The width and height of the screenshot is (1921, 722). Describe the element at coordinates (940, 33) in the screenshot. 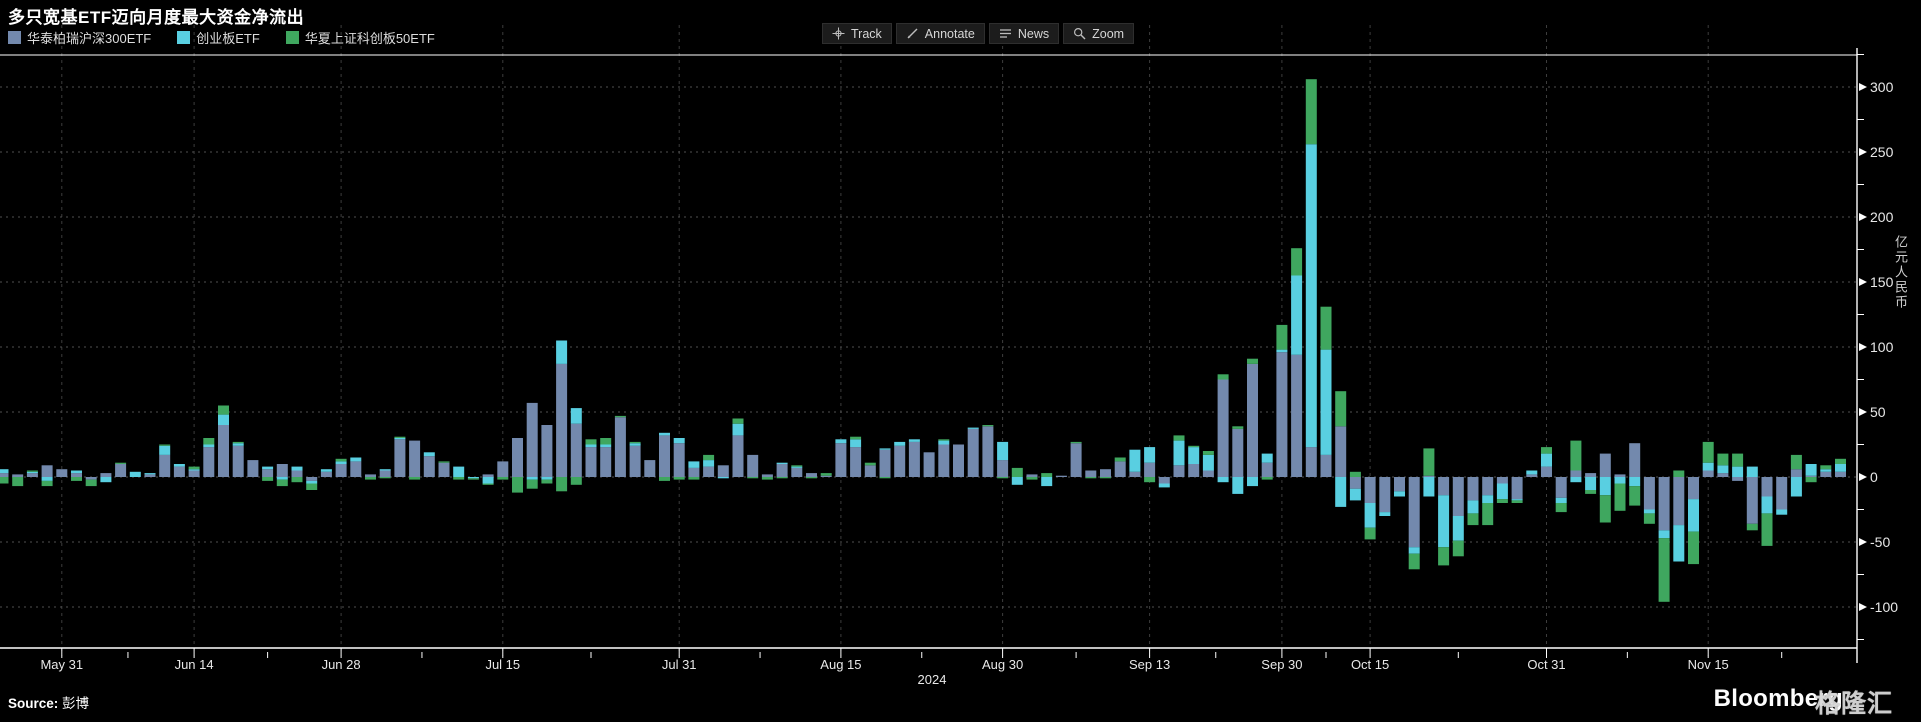

I see `annotate-button: Annotate` at that location.